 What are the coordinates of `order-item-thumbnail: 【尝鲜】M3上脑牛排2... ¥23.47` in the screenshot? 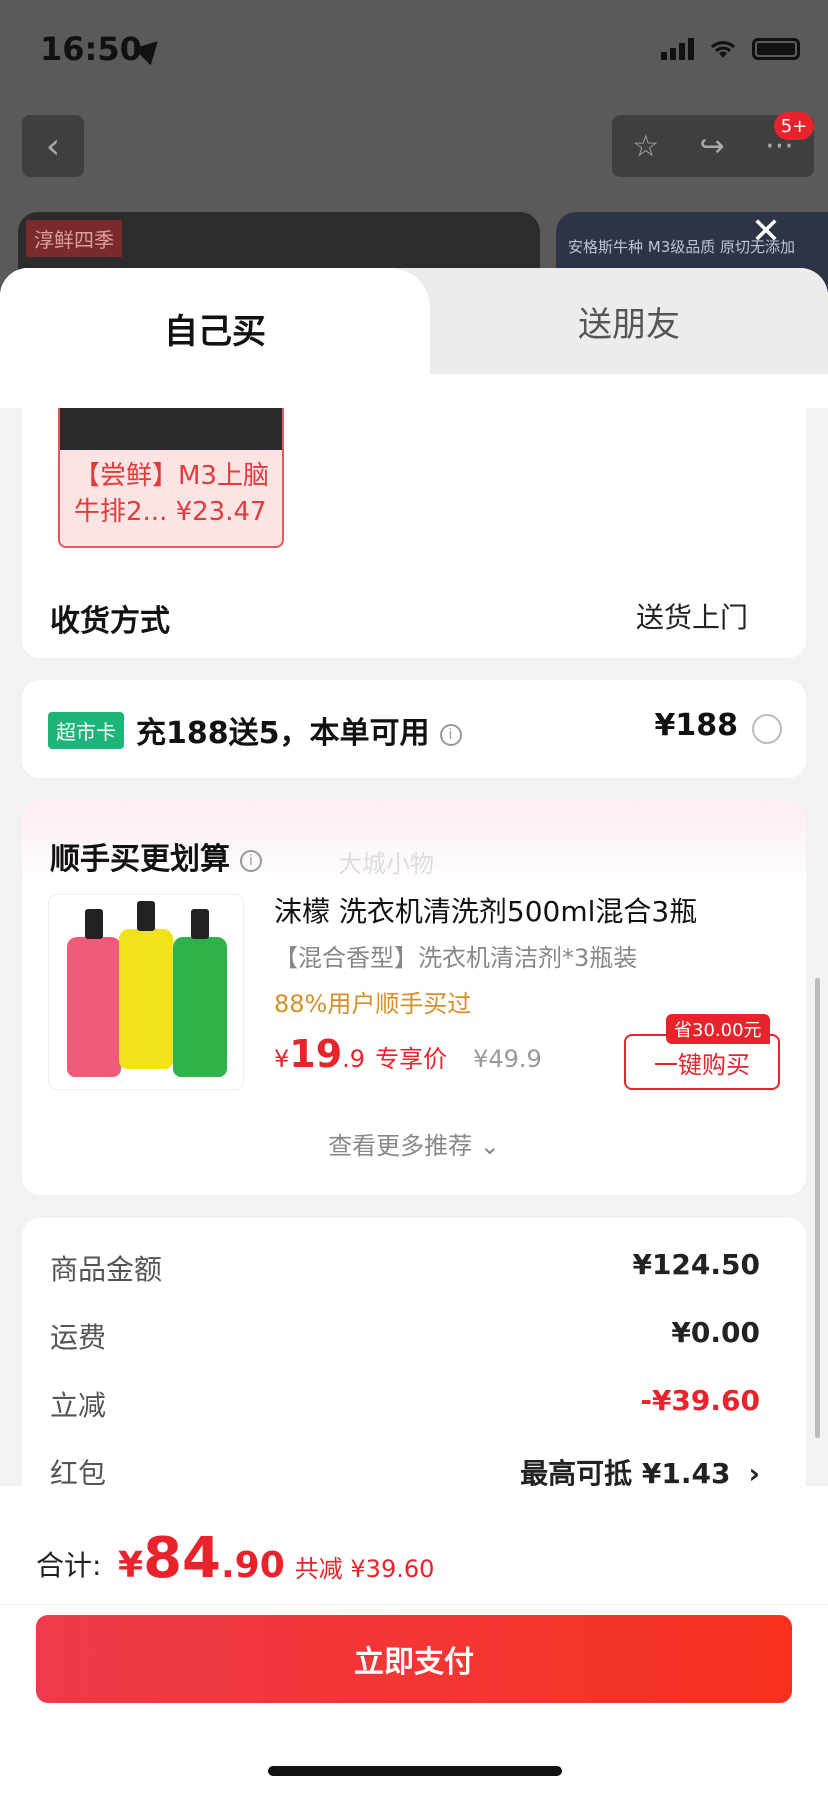 It's located at (171, 478).